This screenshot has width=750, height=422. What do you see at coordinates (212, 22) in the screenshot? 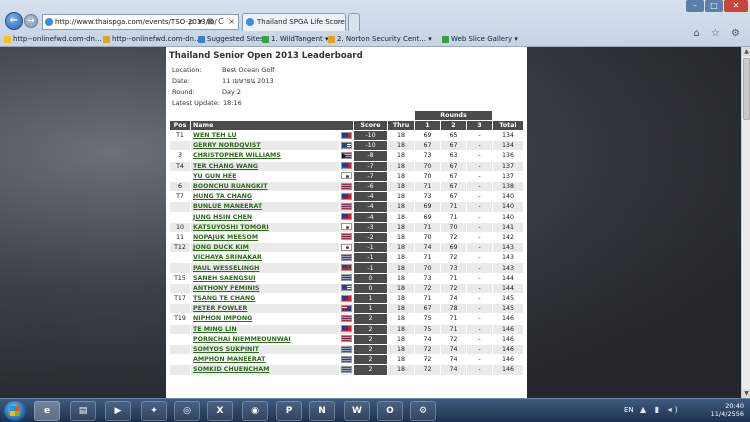
I see `address-tools: ρ ▾ ⊠ C ×` at bounding box center [212, 22].